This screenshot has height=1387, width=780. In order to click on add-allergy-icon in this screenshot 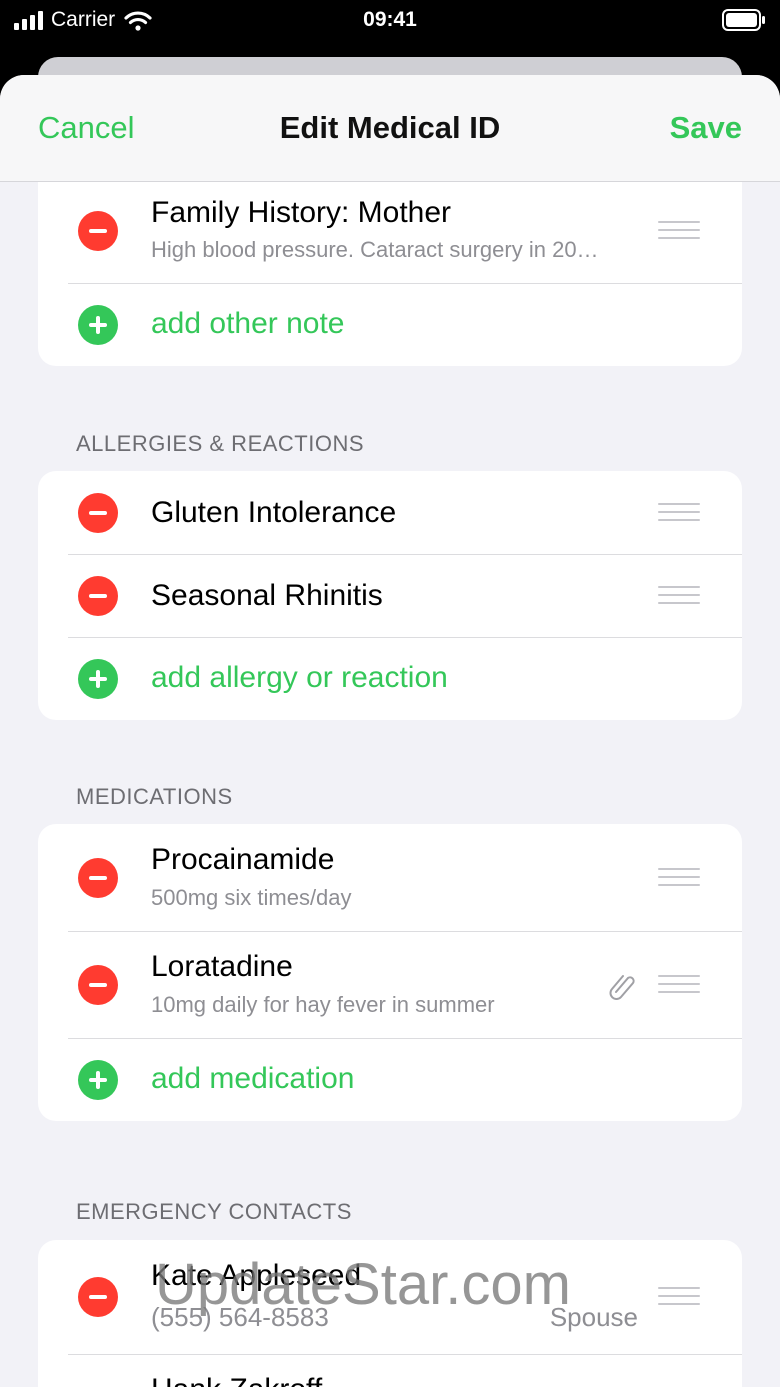, I will do `click(98, 679)`.